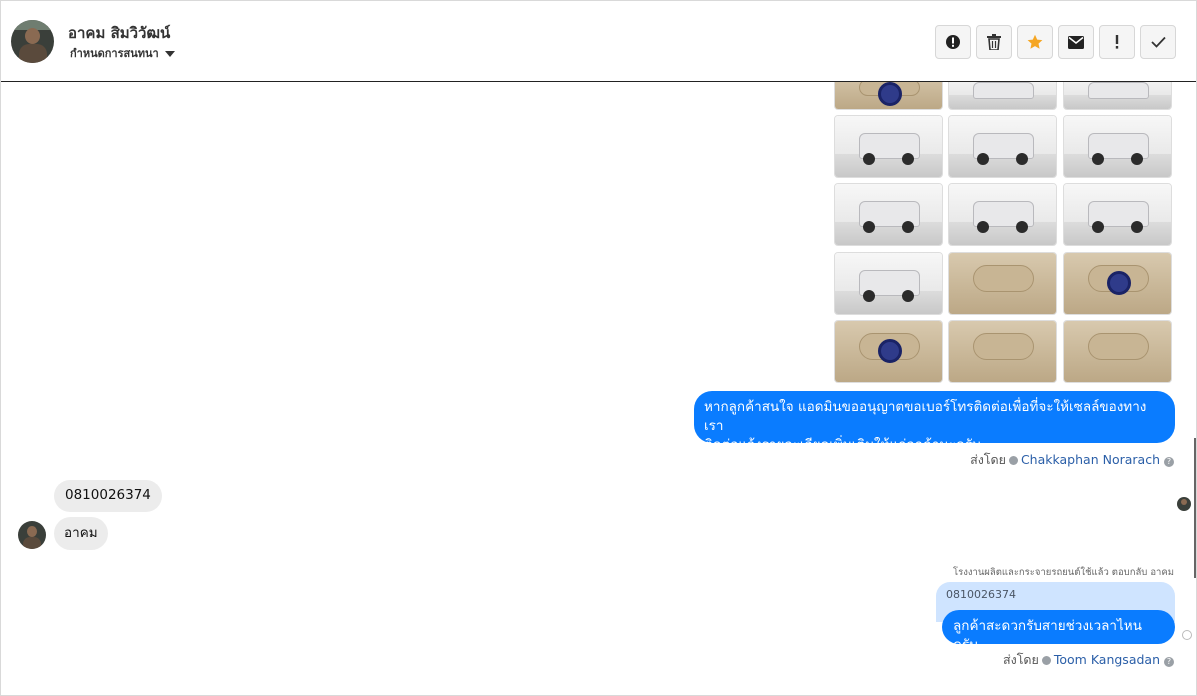 The image size is (1197, 696). I want to click on follow-up-button, so click(1117, 42).